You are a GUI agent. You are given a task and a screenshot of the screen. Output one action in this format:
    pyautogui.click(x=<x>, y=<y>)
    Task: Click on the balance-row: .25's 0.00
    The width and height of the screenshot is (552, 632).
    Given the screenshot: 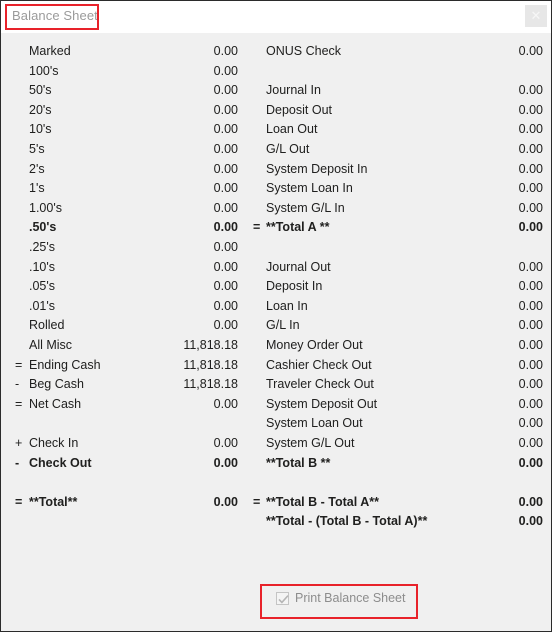 What is the action you would take?
    pyautogui.click(x=276, y=250)
    